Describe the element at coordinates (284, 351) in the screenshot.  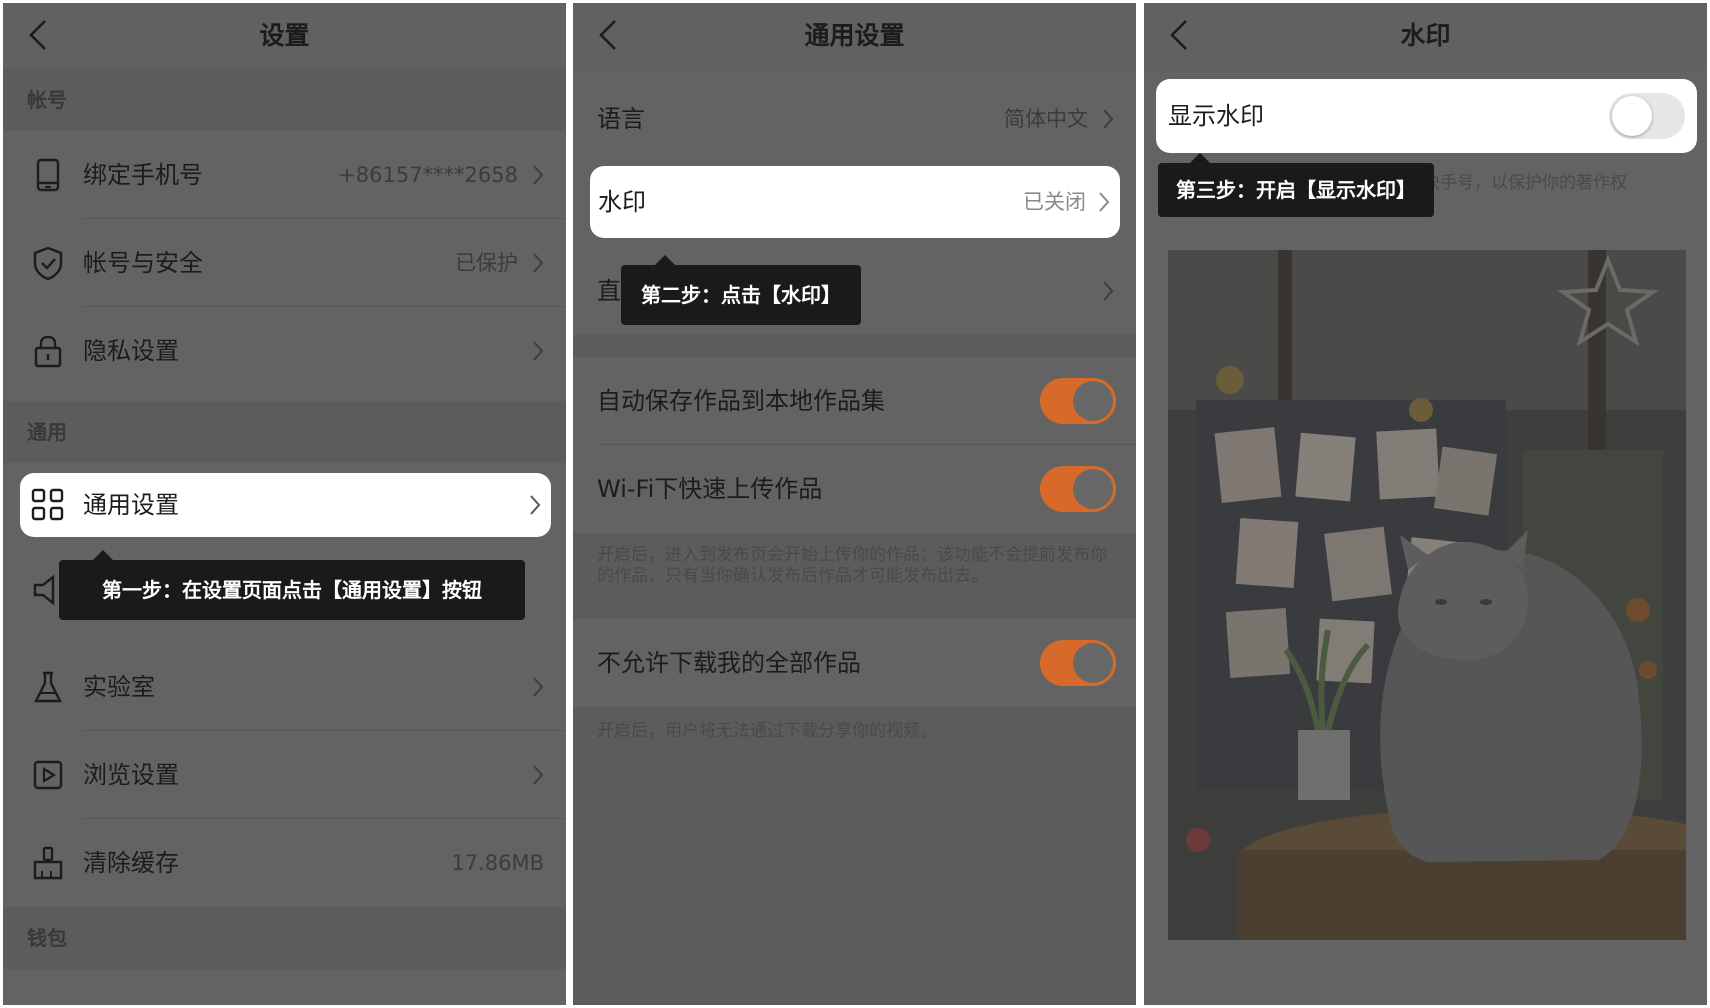
I see `settings-item-privacy: 隐私设置` at that location.